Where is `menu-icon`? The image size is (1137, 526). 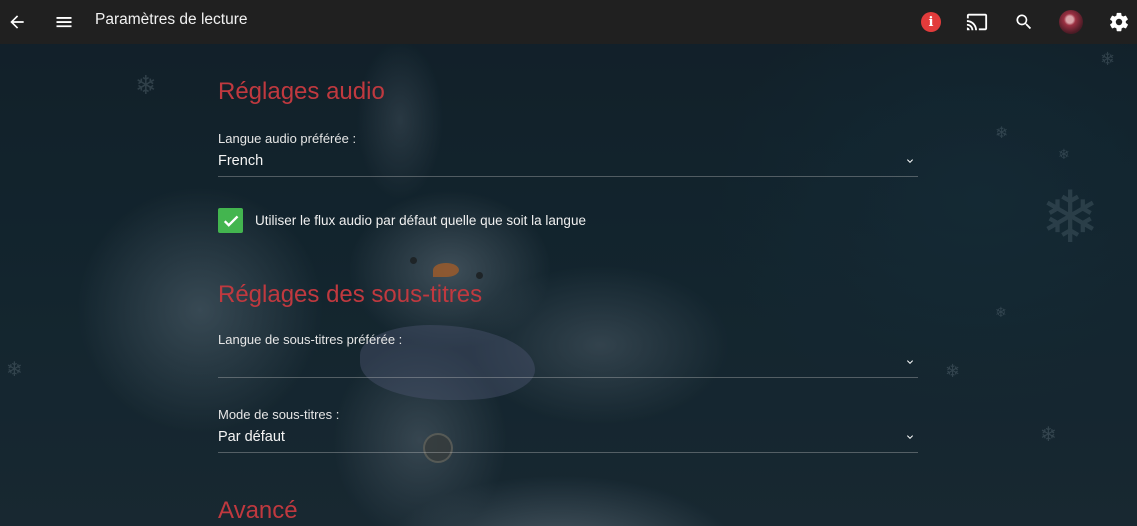
menu-icon is located at coordinates (64, 22).